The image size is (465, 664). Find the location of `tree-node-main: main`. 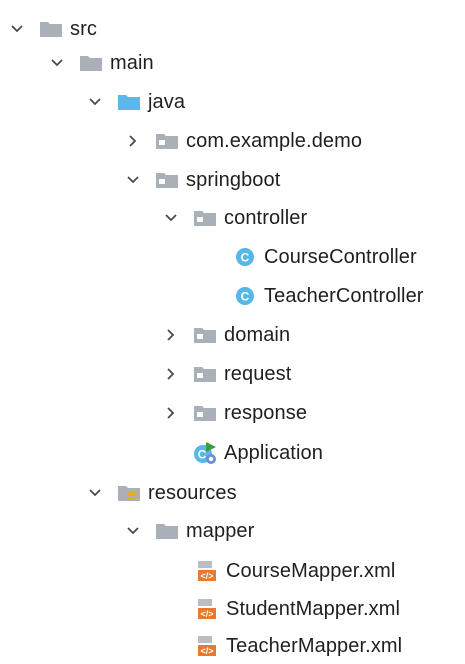

tree-node-main: main is located at coordinates (100, 63).